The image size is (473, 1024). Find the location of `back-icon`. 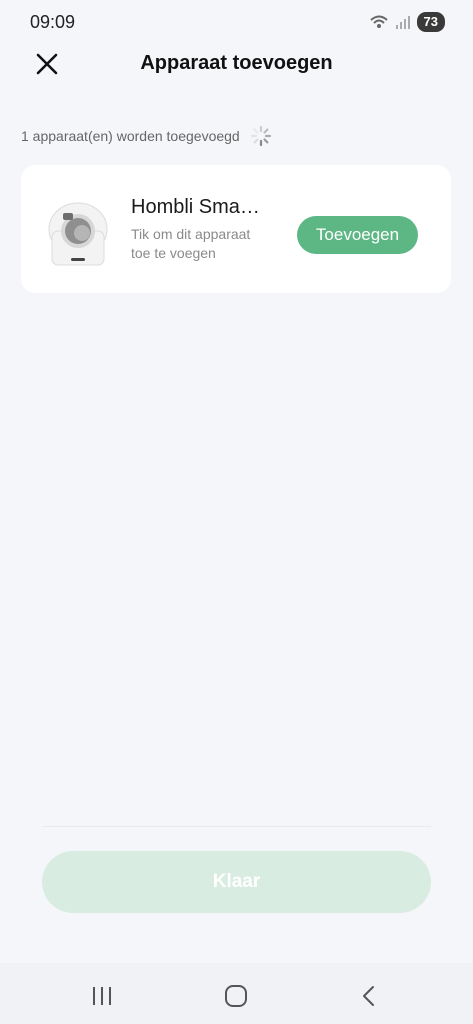

back-icon is located at coordinates (368, 996).